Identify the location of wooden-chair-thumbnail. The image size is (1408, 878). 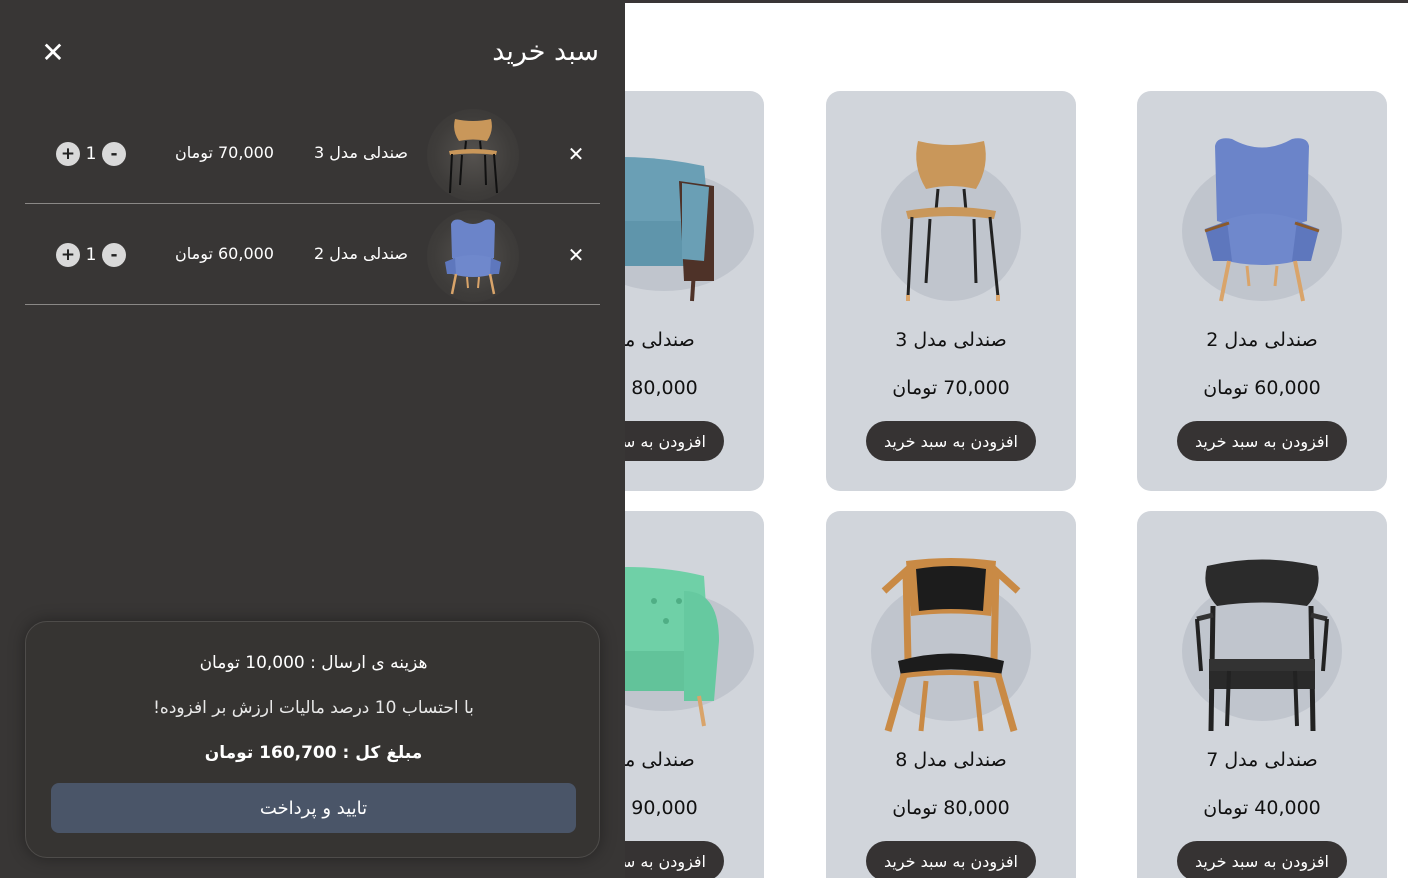
(473, 155).